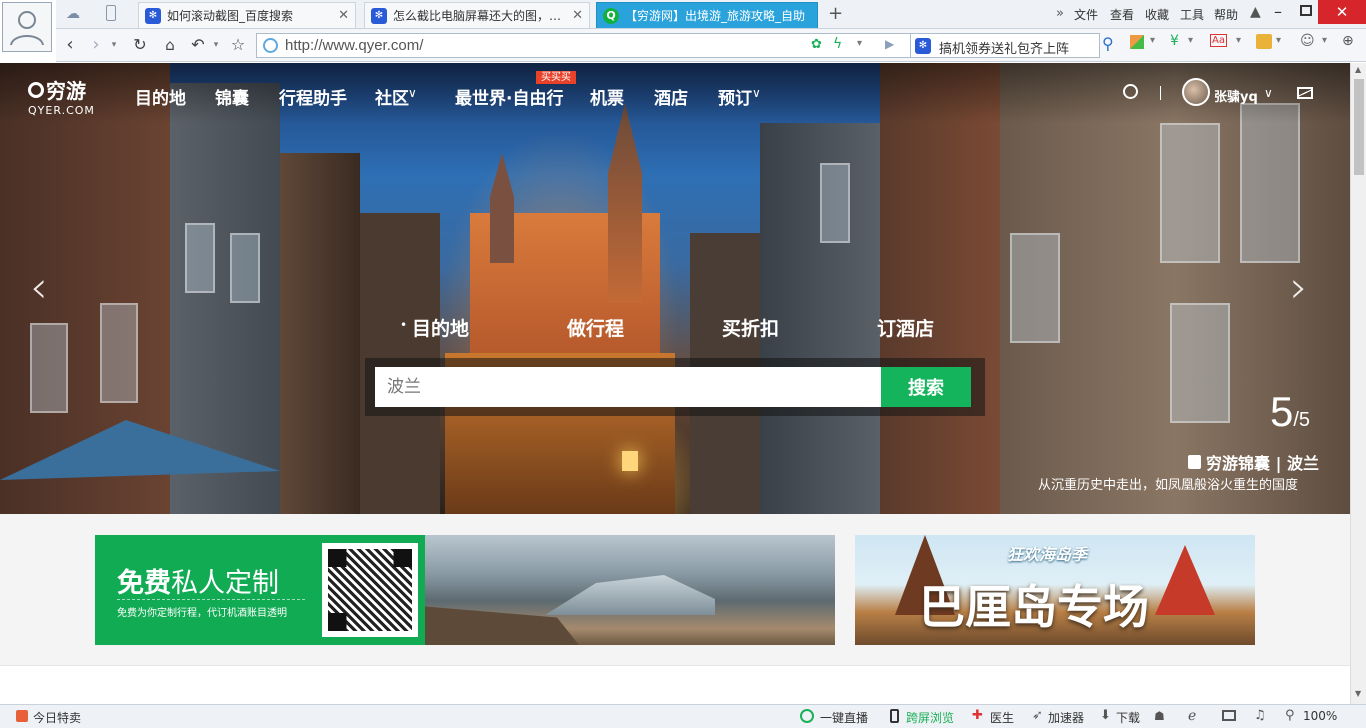  What do you see at coordinates (1342, 12) in the screenshot?
I see `close-window-button: ✕` at bounding box center [1342, 12].